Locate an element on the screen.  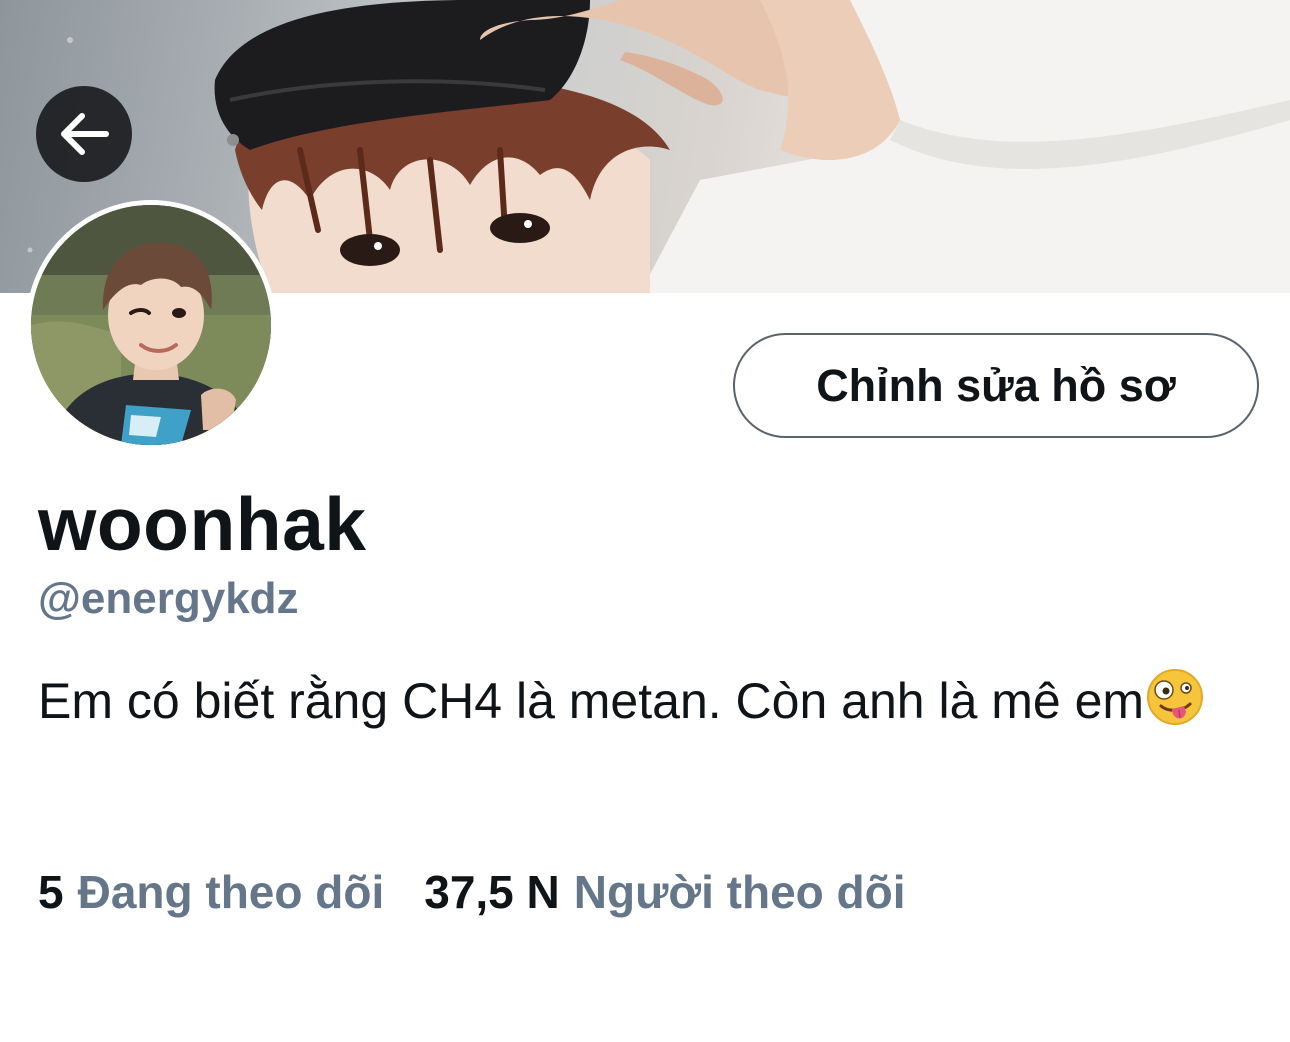
profile-stats: 5 Đang theo dõi 37,5 N Người theo dõi is located at coordinates (472, 892).